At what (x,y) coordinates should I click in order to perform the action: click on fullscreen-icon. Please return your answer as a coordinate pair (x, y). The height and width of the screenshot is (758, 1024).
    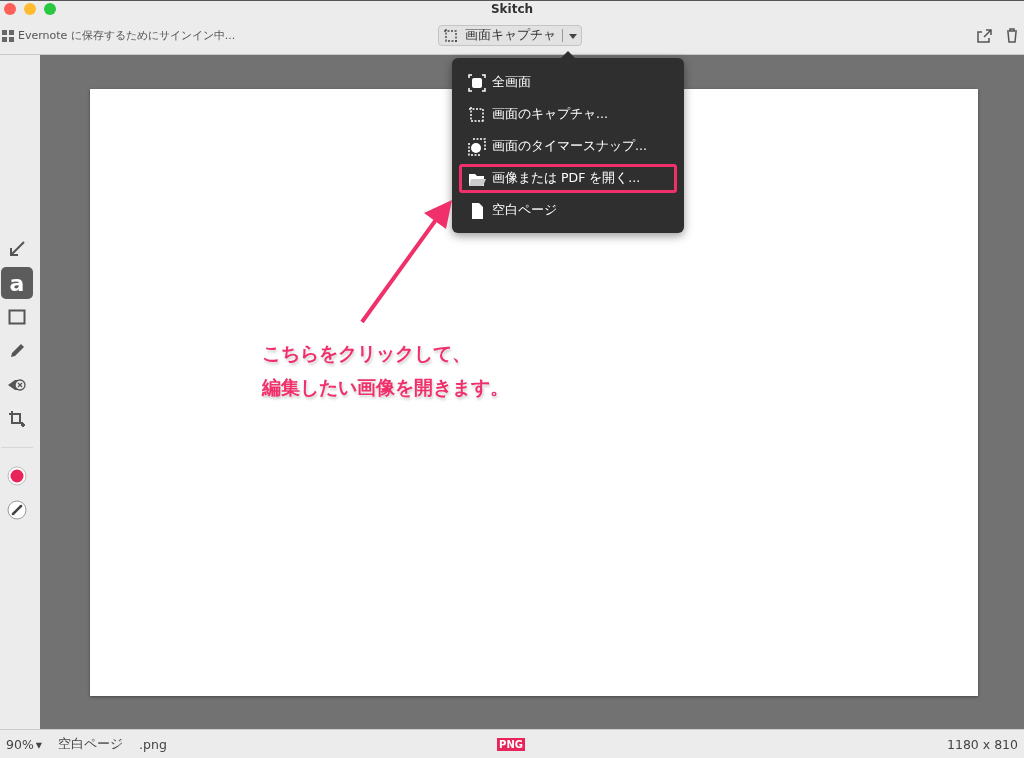
    Looking at the image, I should click on (477, 82).